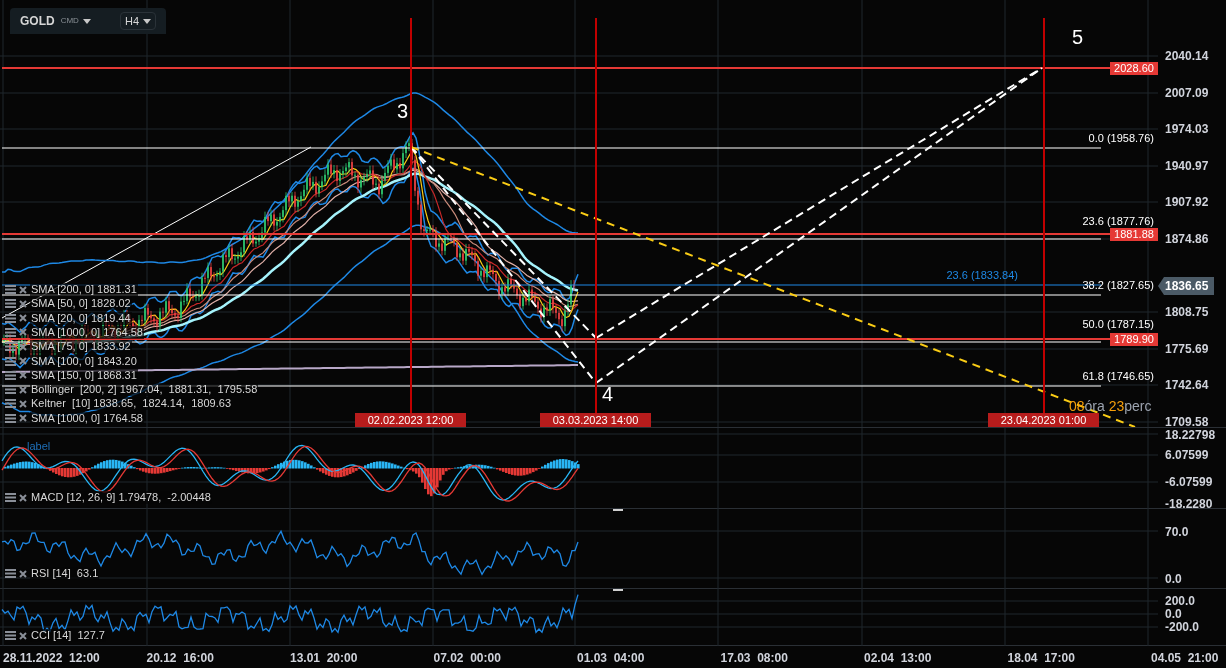 The width and height of the screenshot is (1226, 668). I want to click on axis-label: 1742.64, so click(1187, 385).